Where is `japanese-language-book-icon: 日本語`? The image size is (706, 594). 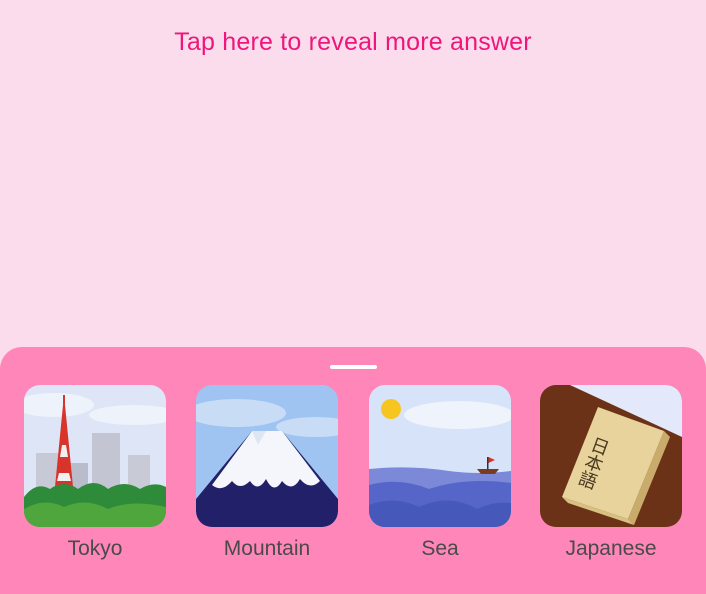 japanese-language-book-icon: 日本語 is located at coordinates (611, 456).